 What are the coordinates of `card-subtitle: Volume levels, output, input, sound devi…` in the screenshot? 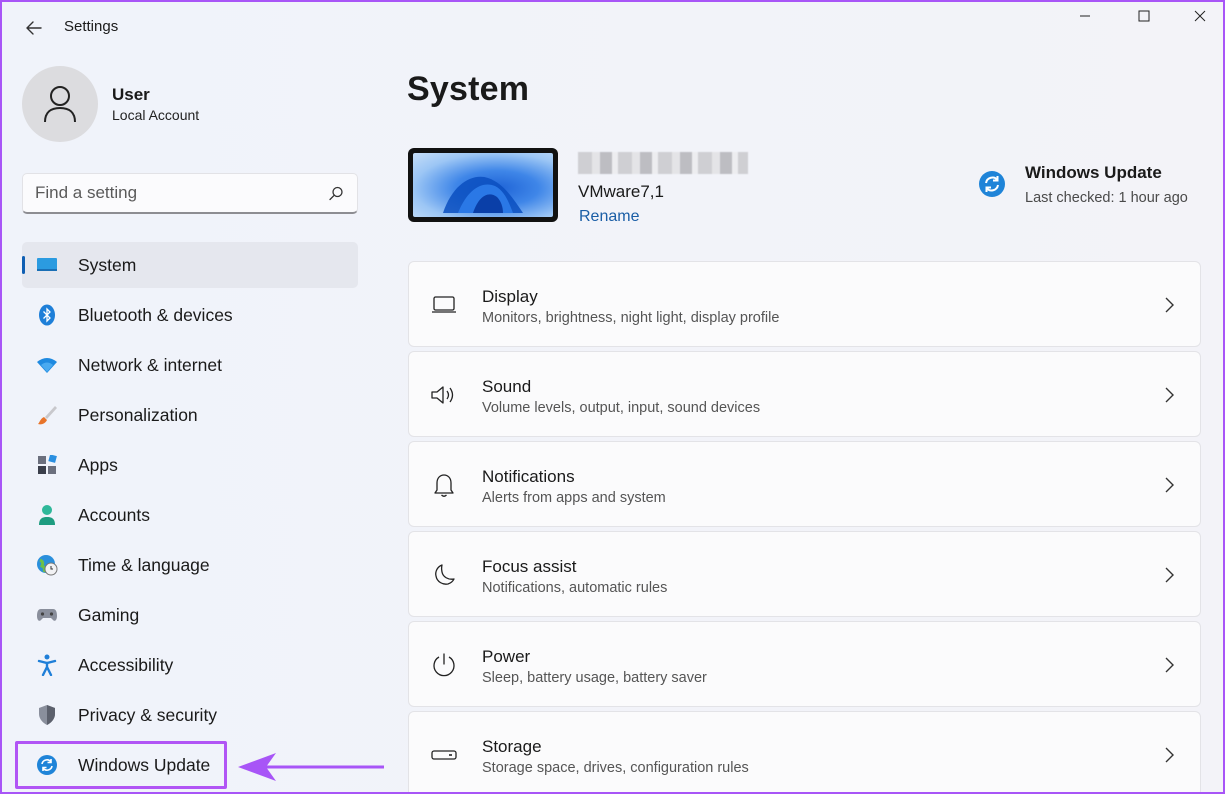 It's located at (621, 408).